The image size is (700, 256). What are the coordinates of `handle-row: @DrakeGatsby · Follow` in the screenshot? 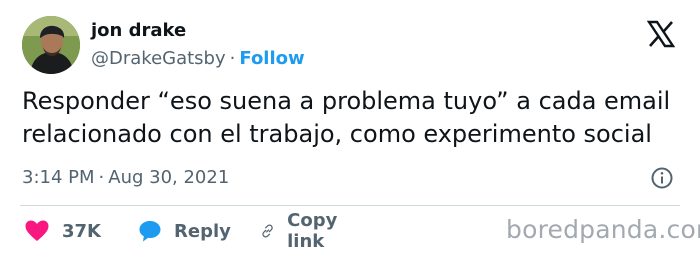 It's located at (198, 59).